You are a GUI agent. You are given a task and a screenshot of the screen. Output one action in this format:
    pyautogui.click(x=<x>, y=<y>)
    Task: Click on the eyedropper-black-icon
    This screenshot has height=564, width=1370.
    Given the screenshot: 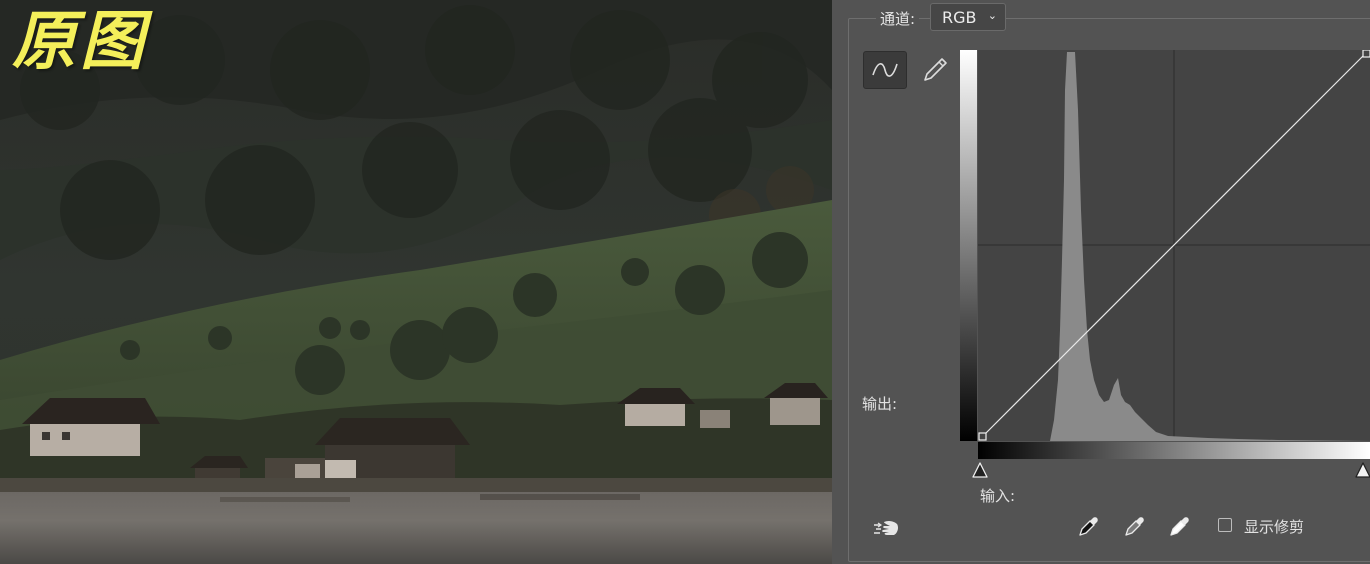 What is the action you would take?
    pyautogui.click(x=1088, y=526)
    